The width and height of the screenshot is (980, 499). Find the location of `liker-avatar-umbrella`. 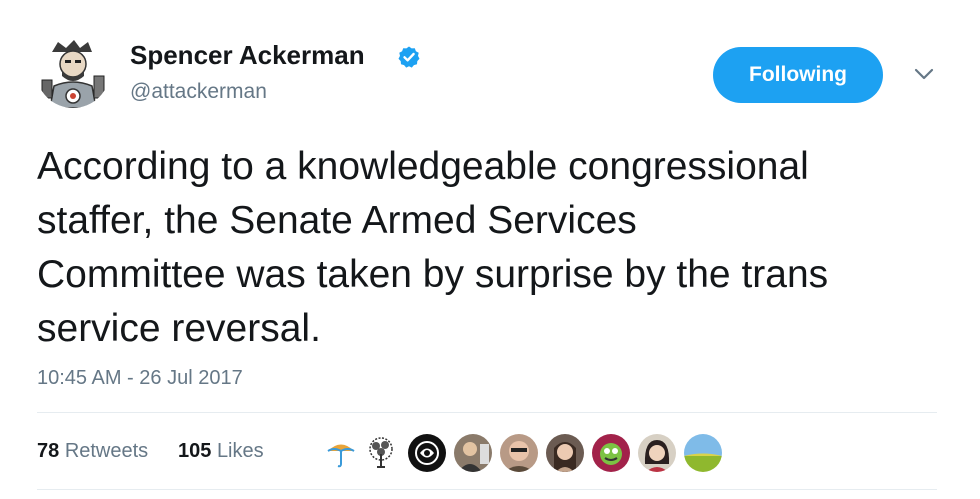

liker-avatar-umbrella is located at coordinates (341, 453).